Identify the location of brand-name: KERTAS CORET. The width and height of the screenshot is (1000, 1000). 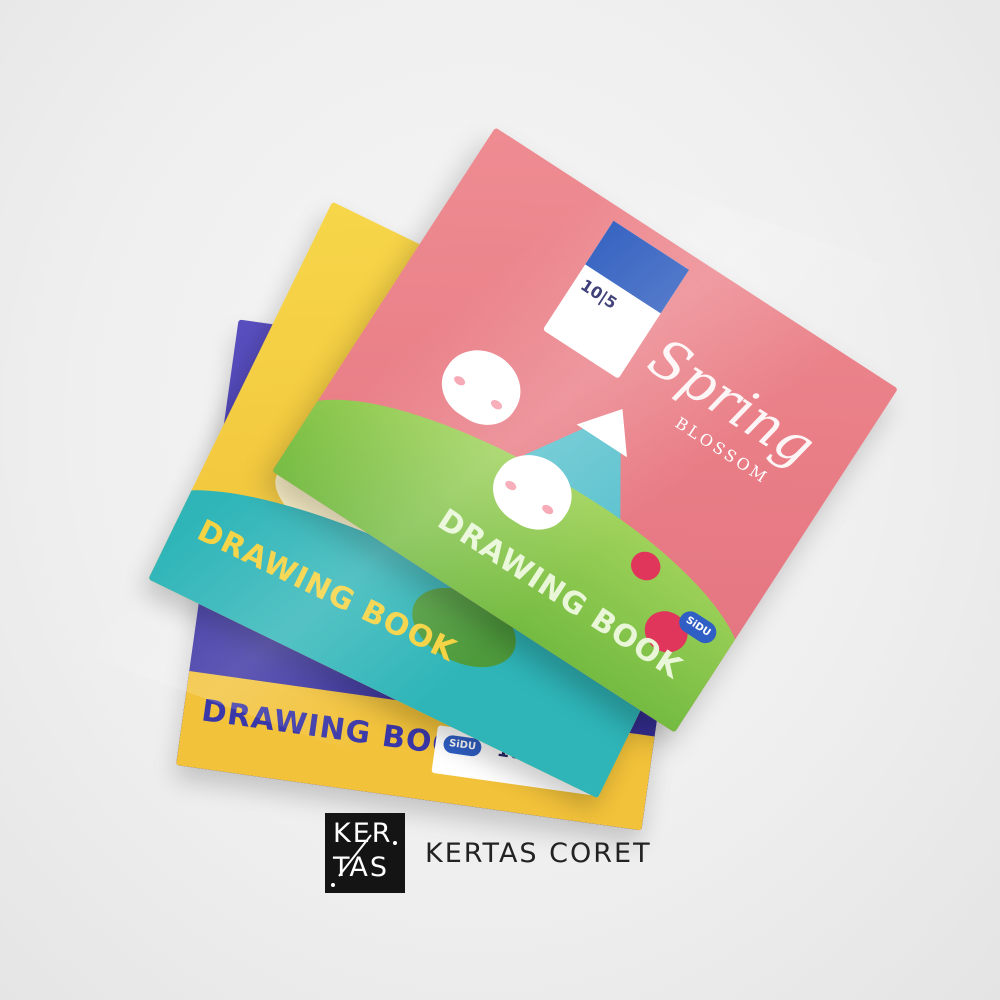
(538, 853).